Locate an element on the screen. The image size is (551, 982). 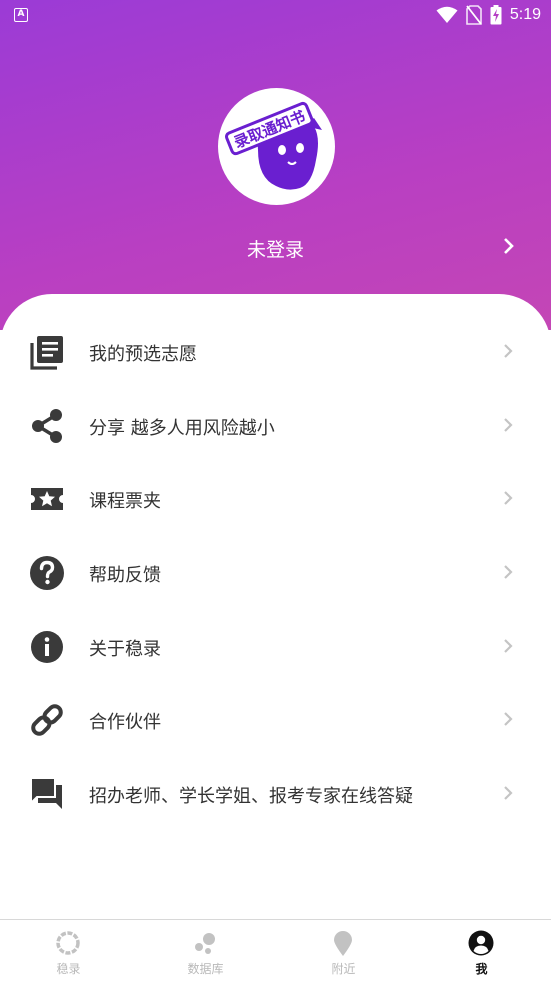
tab-database: 数据库 is located at coordinates (205, 951).